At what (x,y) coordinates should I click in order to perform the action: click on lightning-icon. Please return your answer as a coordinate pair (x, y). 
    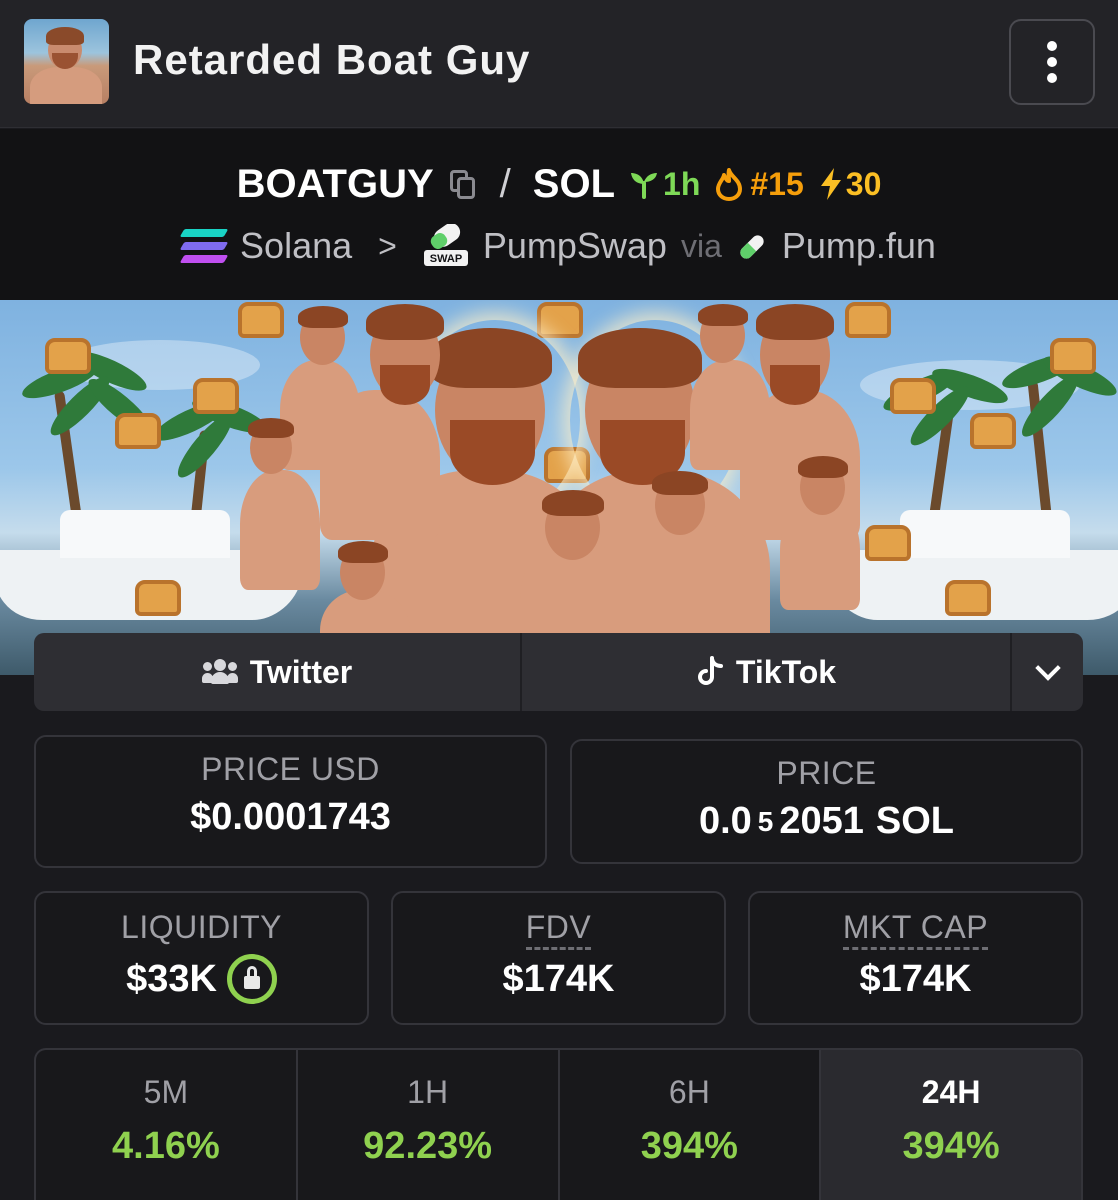
    Looking at the image, I should click on (830, 184).